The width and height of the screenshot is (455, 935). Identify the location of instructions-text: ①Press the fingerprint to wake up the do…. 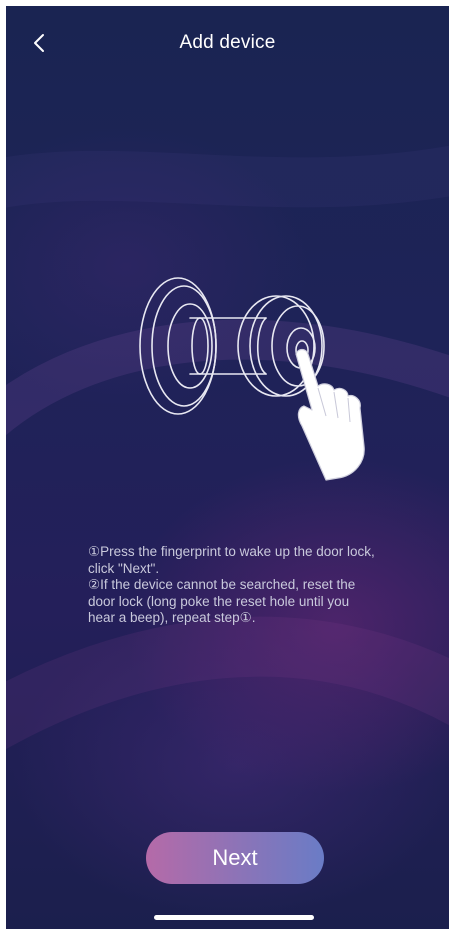
(233, 585).